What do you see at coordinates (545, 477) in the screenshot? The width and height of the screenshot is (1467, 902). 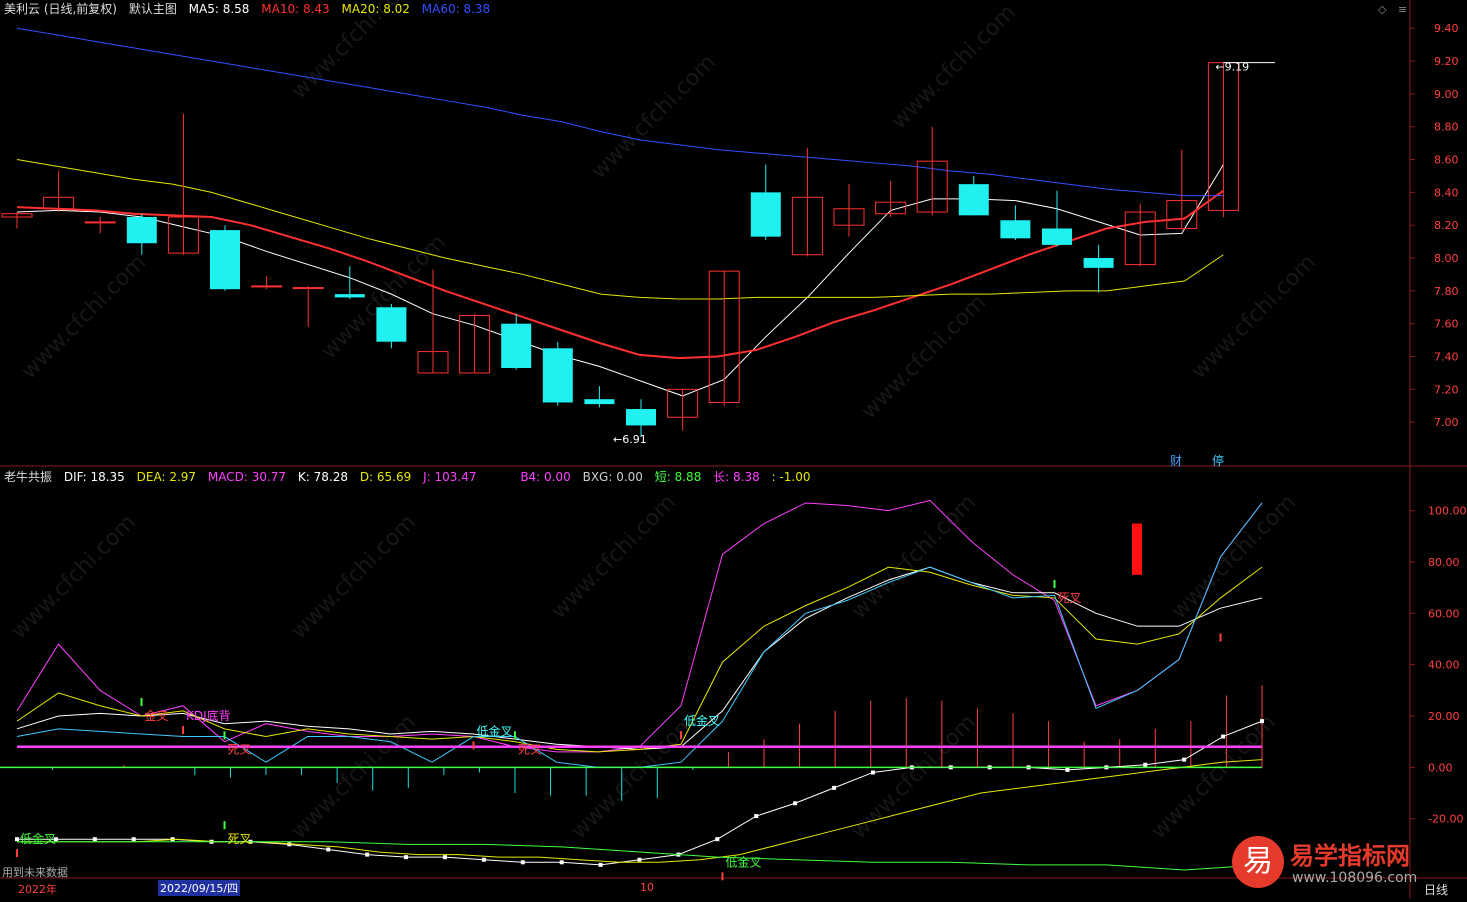 I see `b4-label: B4: 0.00` at bounding box center [545, 477].